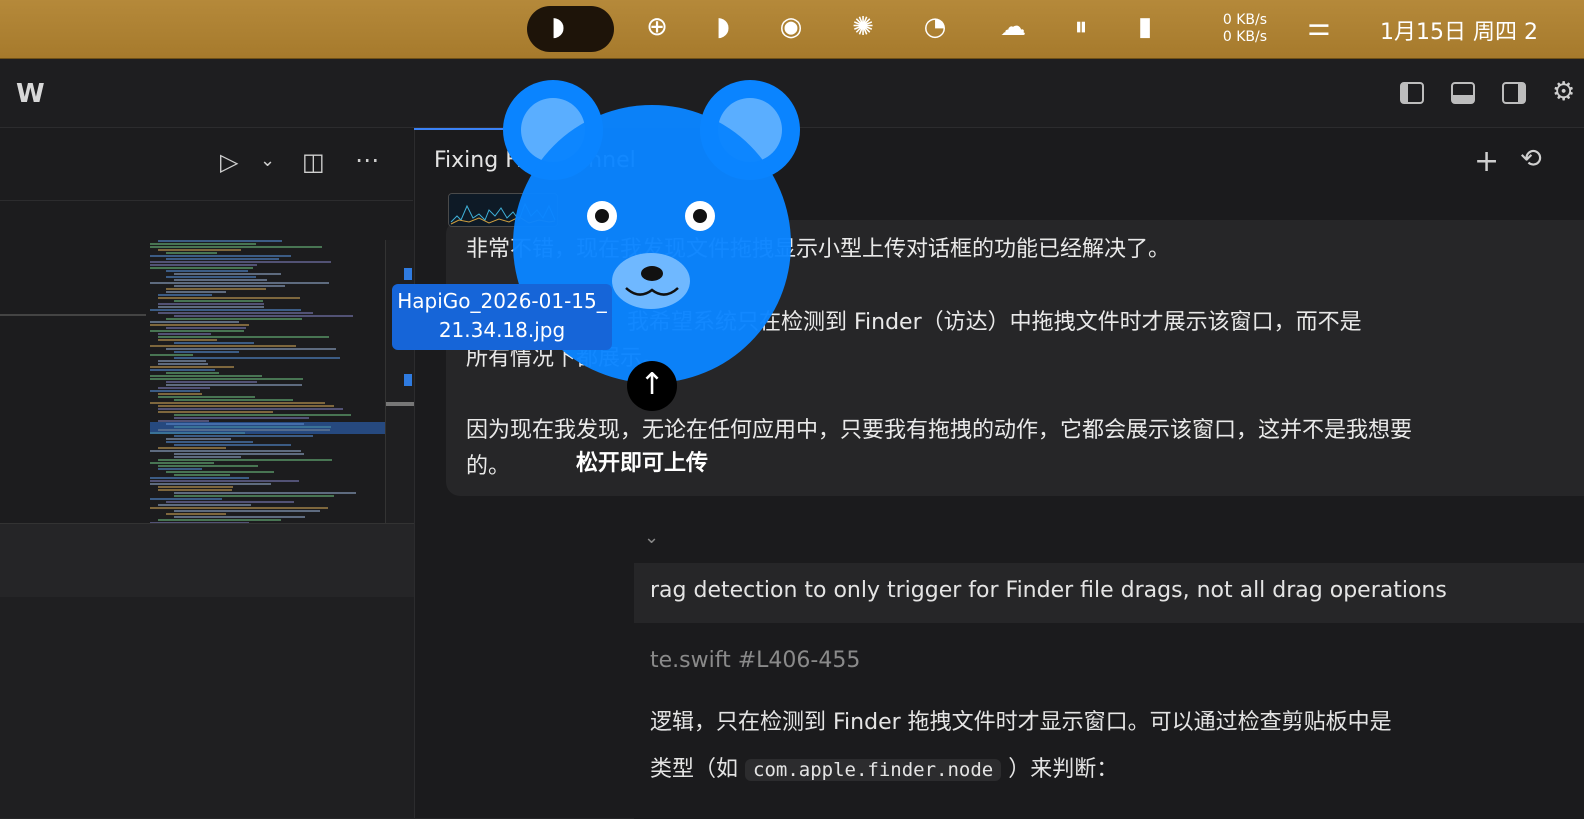 The width and height of the screenshot is (1584, 819). Describe the element at coordinates (755, 660) in the screenshot. I see `file-reference-link: te.swift #L406-455` at that location.